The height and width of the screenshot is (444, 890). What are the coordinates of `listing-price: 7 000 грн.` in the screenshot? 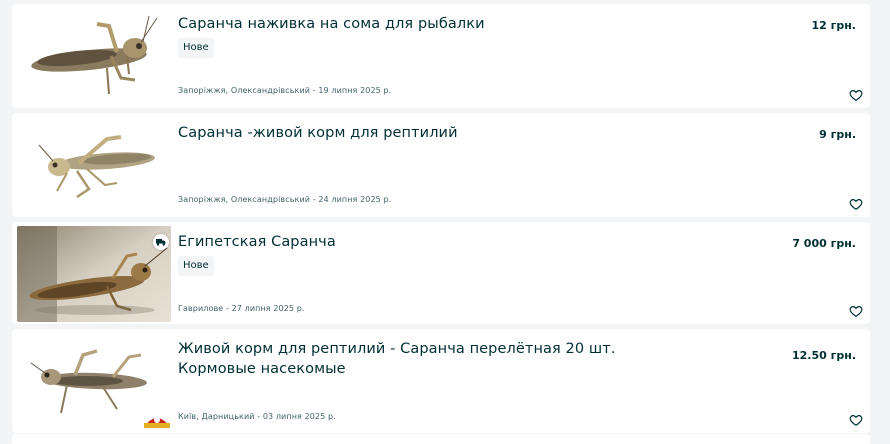 It's located at (824, 243).